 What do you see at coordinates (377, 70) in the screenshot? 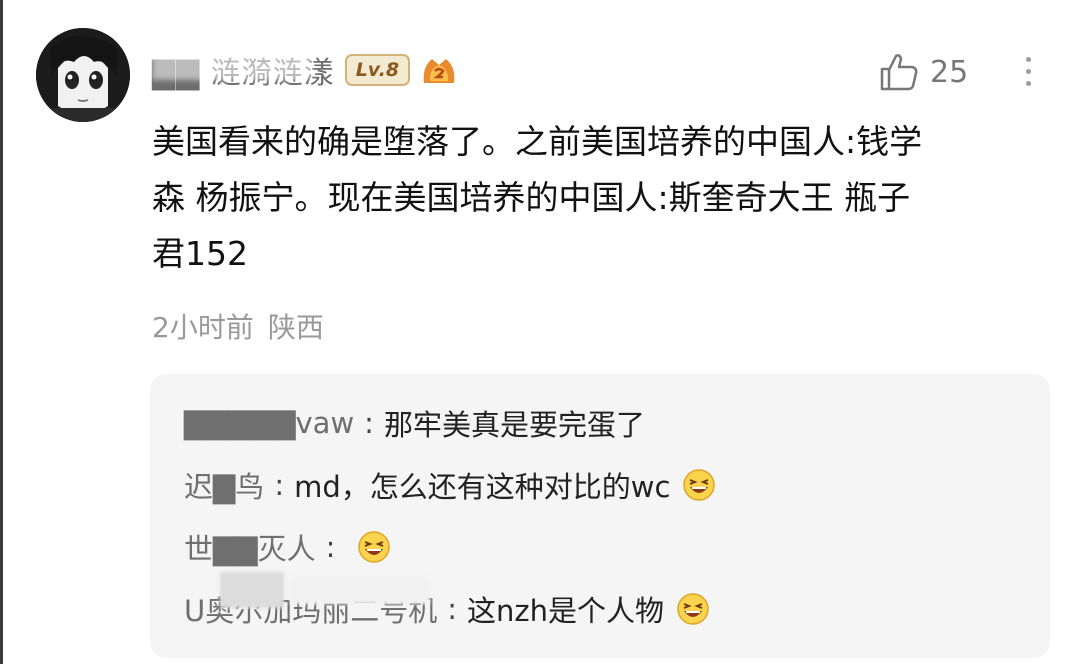
I see `level-badge: Lv.8` at bounding box center [377, 70].